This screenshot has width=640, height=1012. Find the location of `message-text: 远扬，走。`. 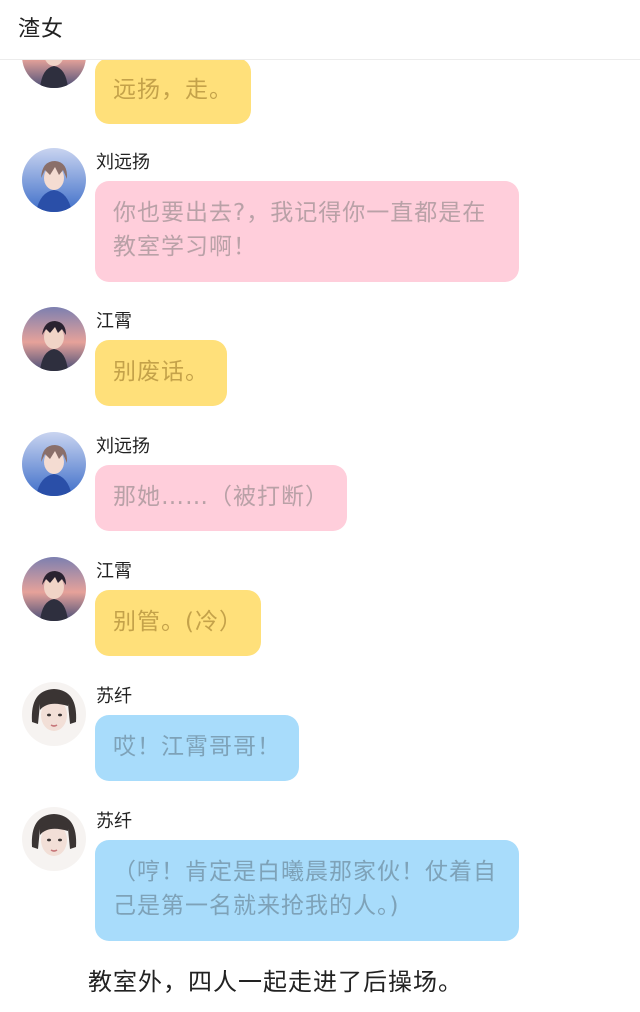

message-text: 远扬，走。 is located at coordinates (173, 90).